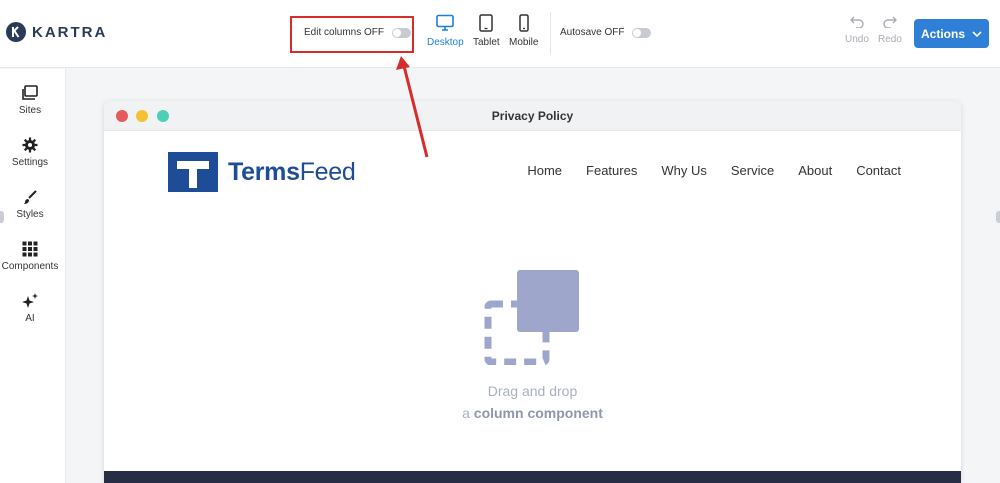  I want to click on dropzone-line-1: Drag and drop, so click(532, 391).